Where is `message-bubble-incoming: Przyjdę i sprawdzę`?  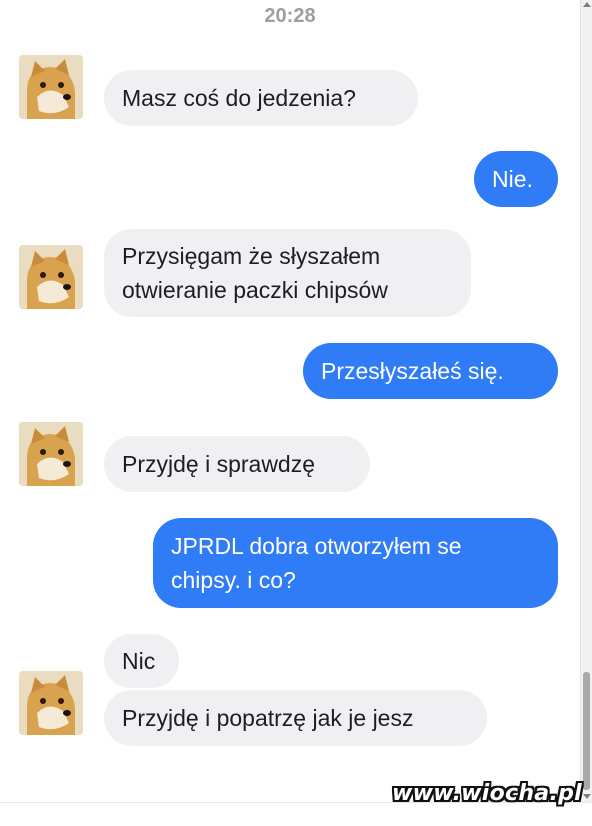 message-bubble-incoming: Przyjdę i sprawdzę is located at coordinates (237, 464).